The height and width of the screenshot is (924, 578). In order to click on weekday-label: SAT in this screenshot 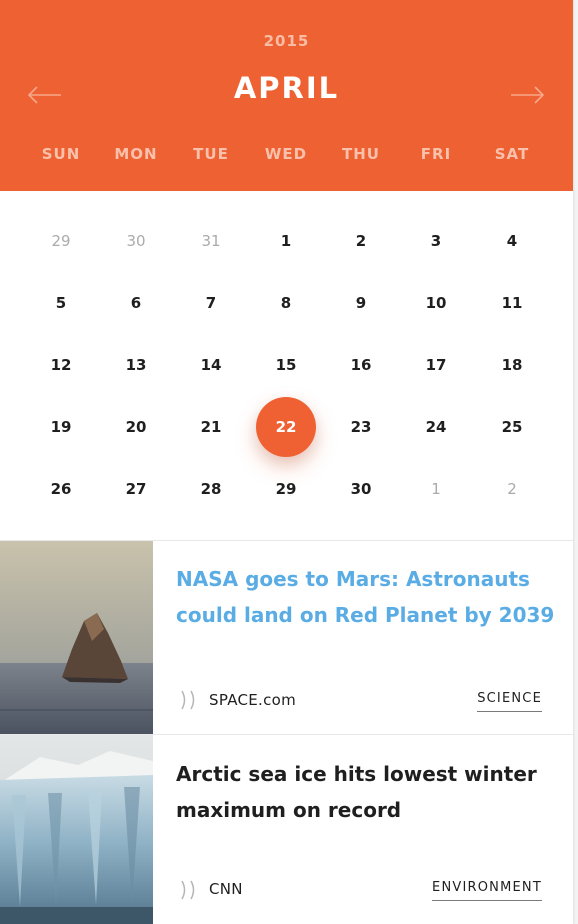, I will do `click(512, 154)`.